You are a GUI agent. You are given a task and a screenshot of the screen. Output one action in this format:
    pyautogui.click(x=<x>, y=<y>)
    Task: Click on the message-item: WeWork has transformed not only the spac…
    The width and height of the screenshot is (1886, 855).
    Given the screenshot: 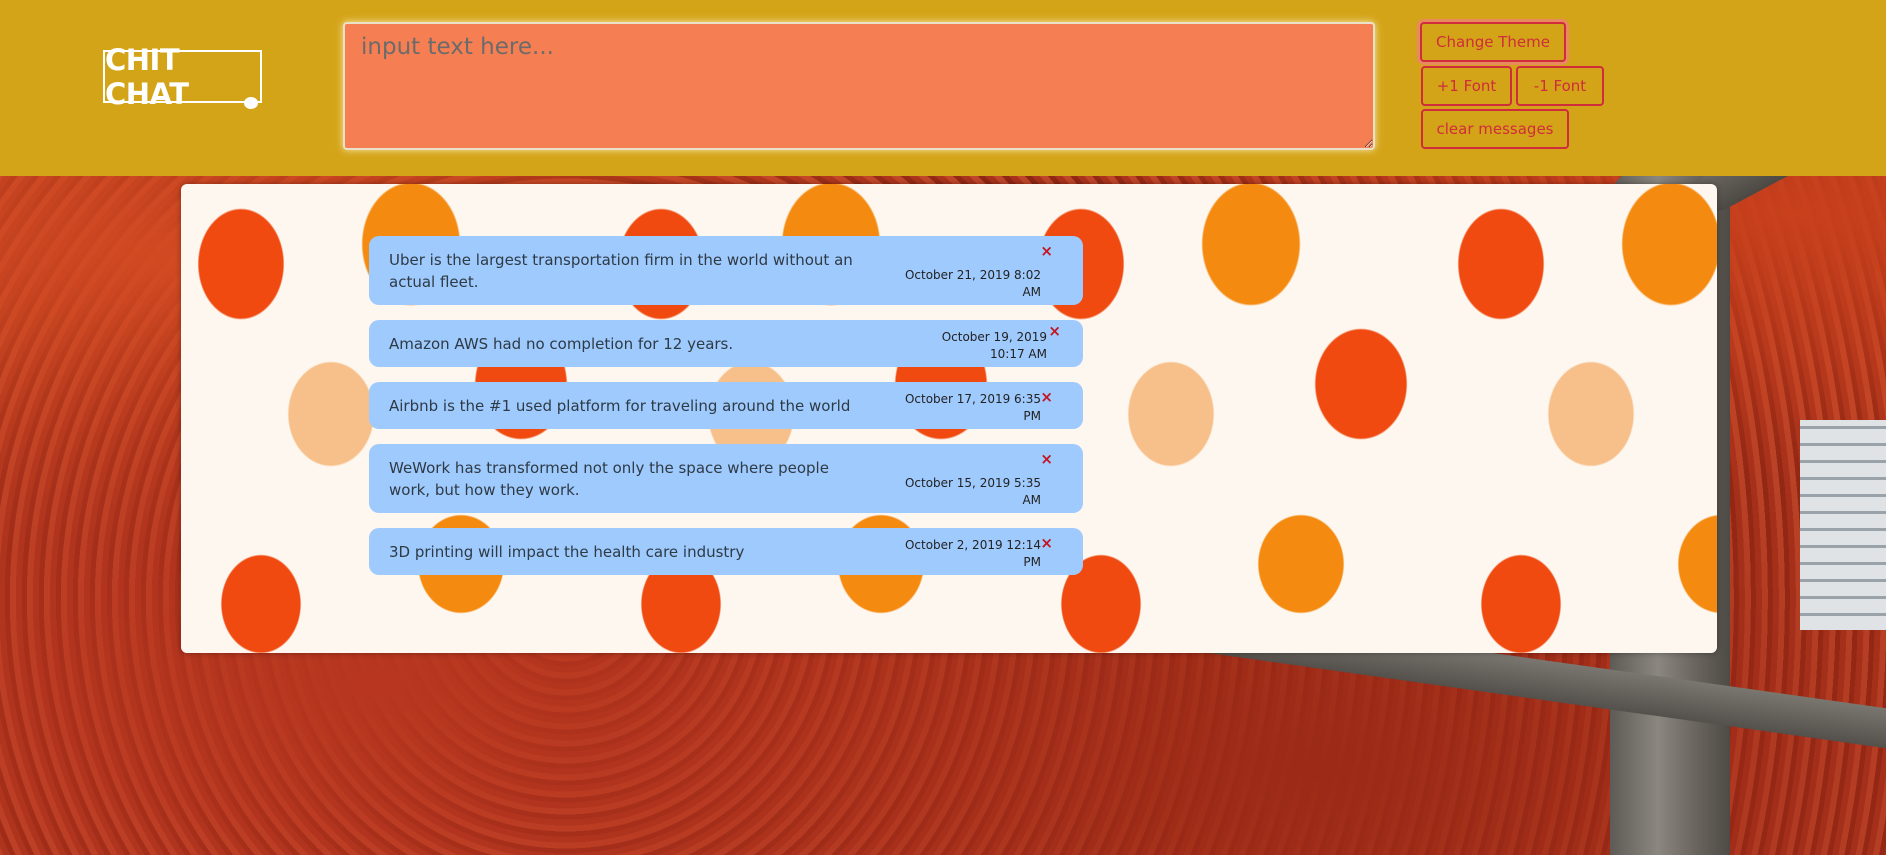 What is the action you would take?
    pyautogui.click(x=726, y=478)
    